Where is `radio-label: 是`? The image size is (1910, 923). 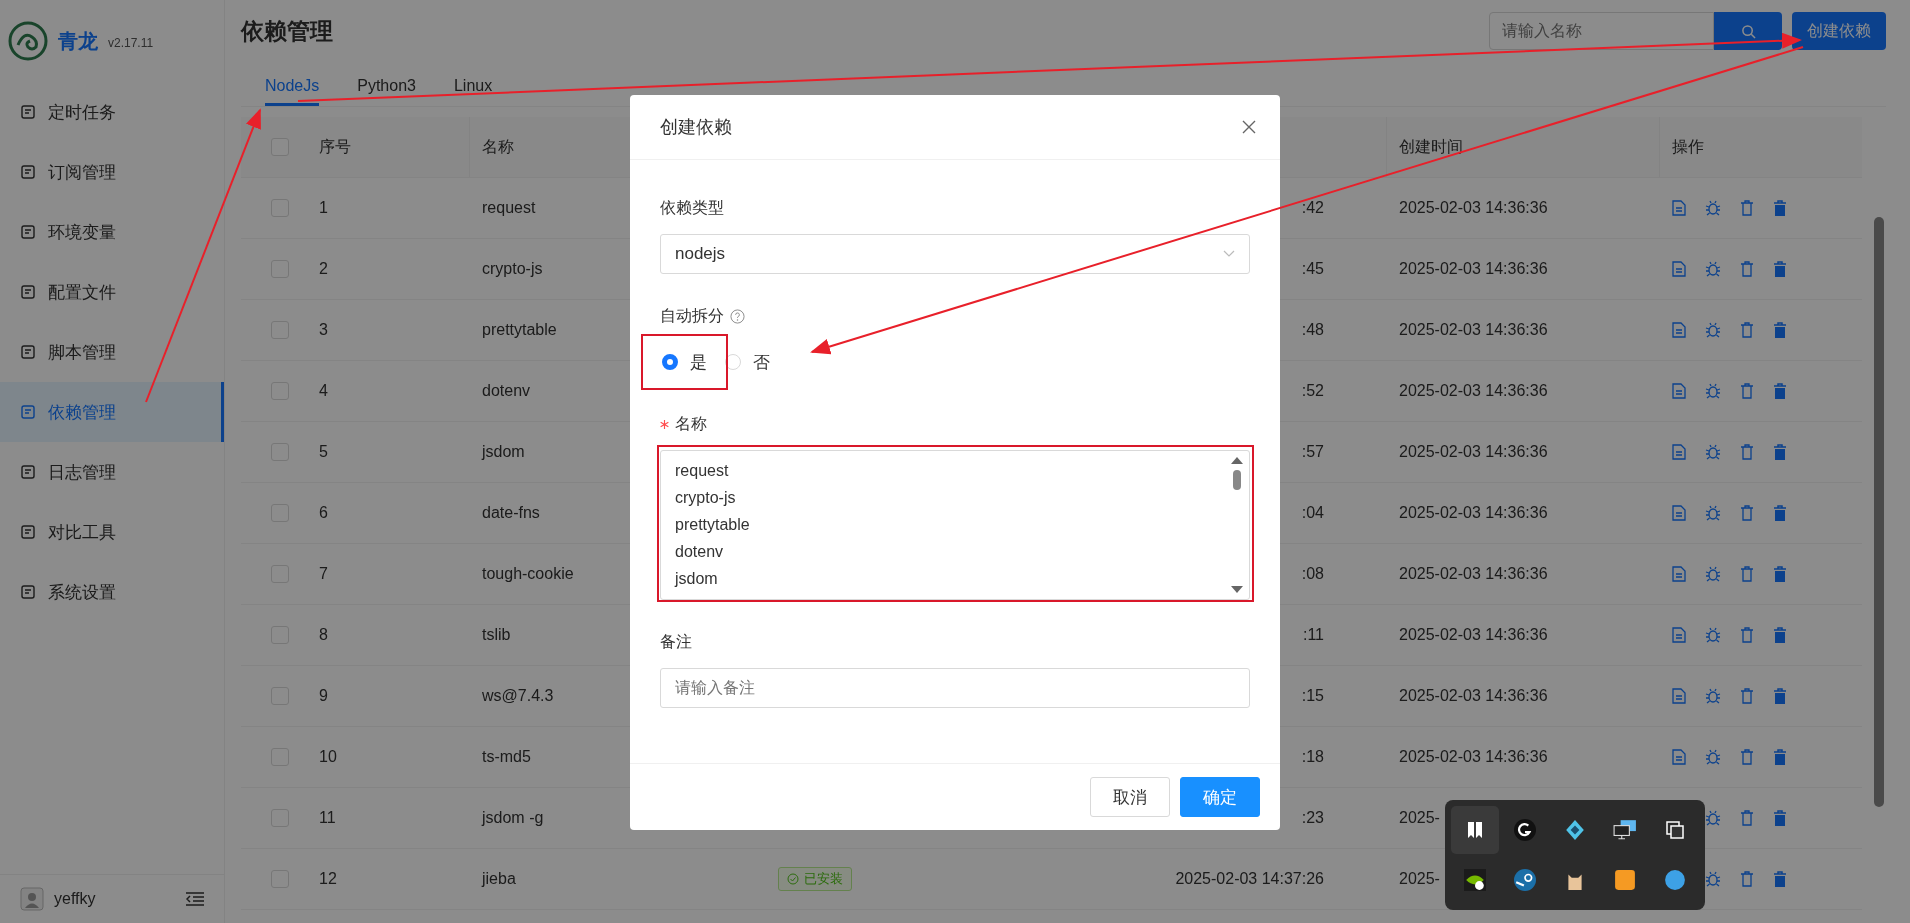 radio-label: 是 is located at coordinates (698, 362).